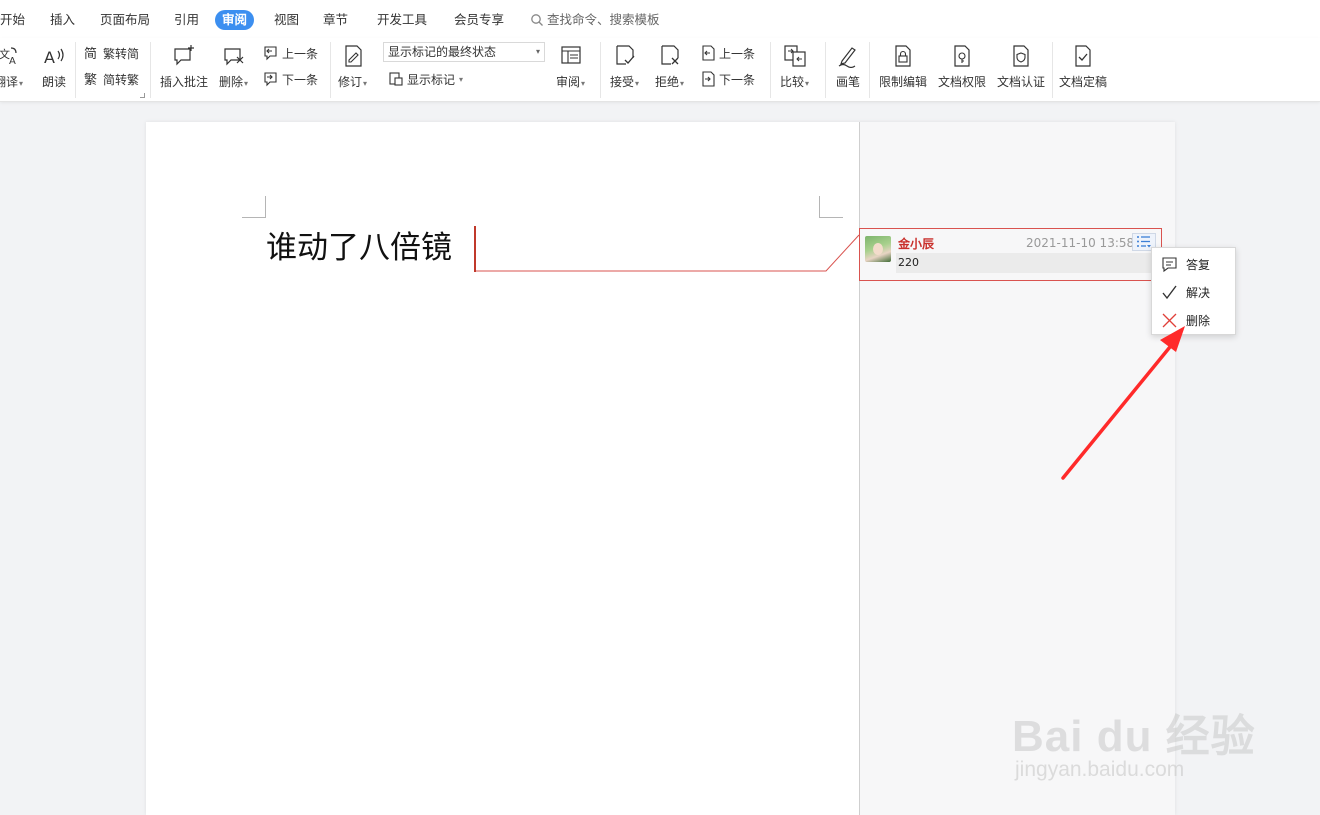 Image resolution: width=1320 pixels, height=815 pixels. I want to click on show-markup-label: 显示标记, so click(431, 79).